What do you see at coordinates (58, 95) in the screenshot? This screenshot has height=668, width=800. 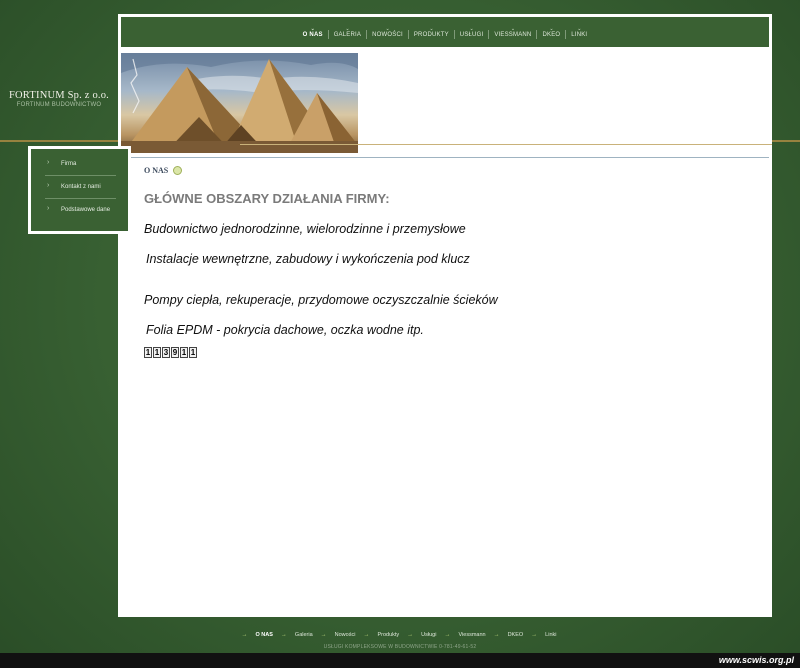 I see `brand-name: FORTINUM Sp. z o.o.` at bounding box center [58, 95].